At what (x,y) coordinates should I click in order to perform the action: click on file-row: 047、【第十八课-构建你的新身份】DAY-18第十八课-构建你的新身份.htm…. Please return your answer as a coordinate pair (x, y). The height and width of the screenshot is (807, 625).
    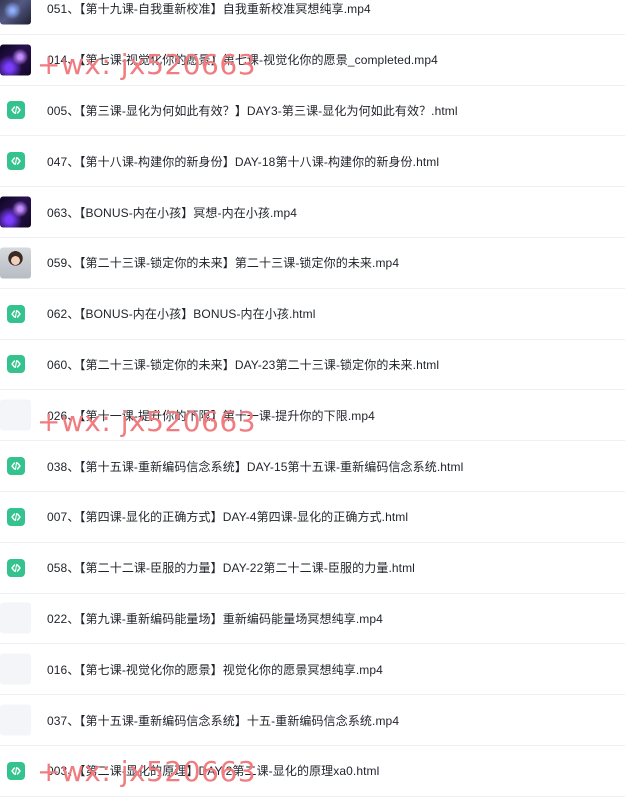
    Looking at the image, I should click on (312, 162).